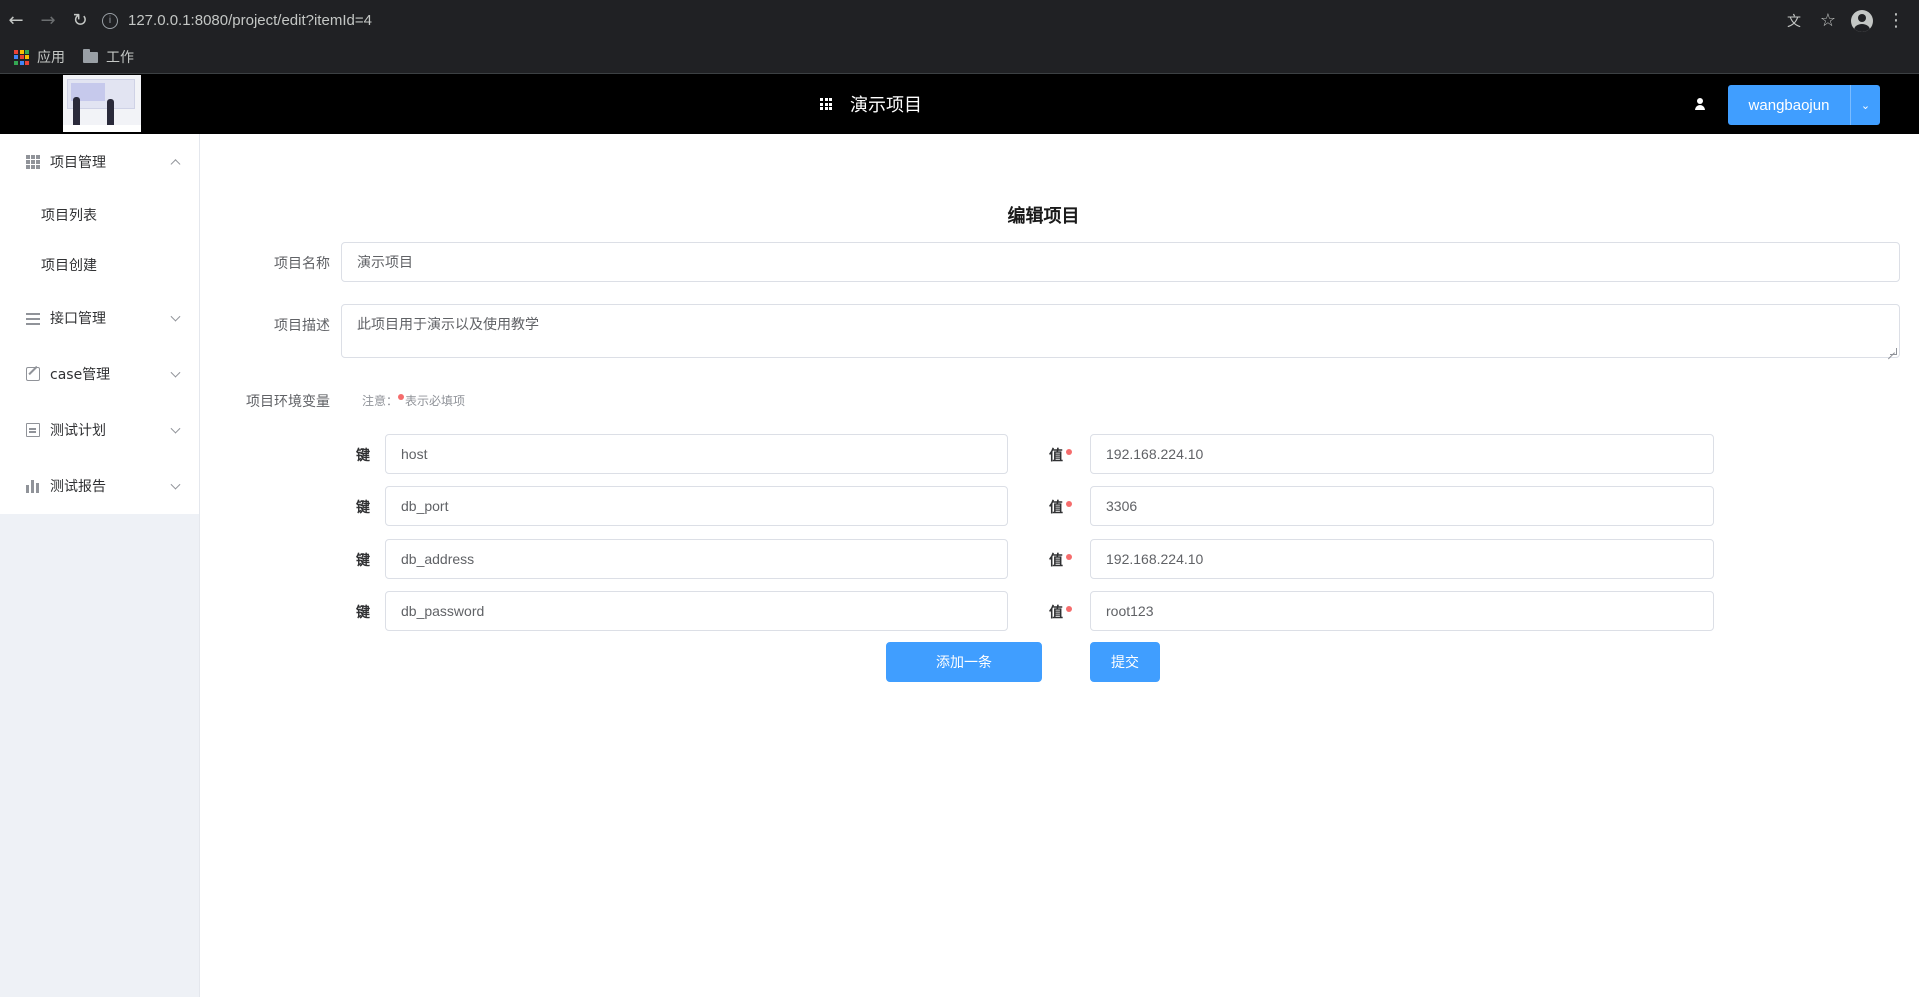  I want to click on translate-icon: 文, so click(1794, 21).